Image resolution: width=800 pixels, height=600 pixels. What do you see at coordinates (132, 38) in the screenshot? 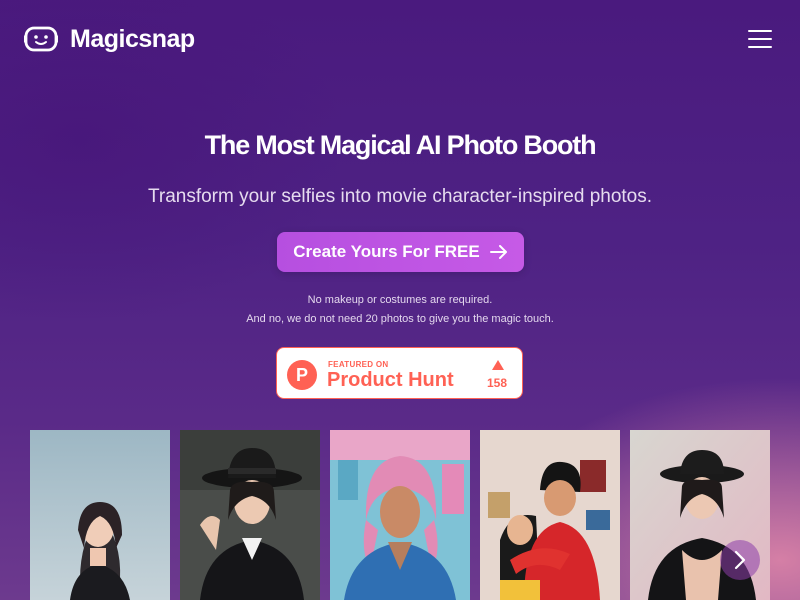
I see `brand-name: Magicsnap` at bounding box center [132, 38].